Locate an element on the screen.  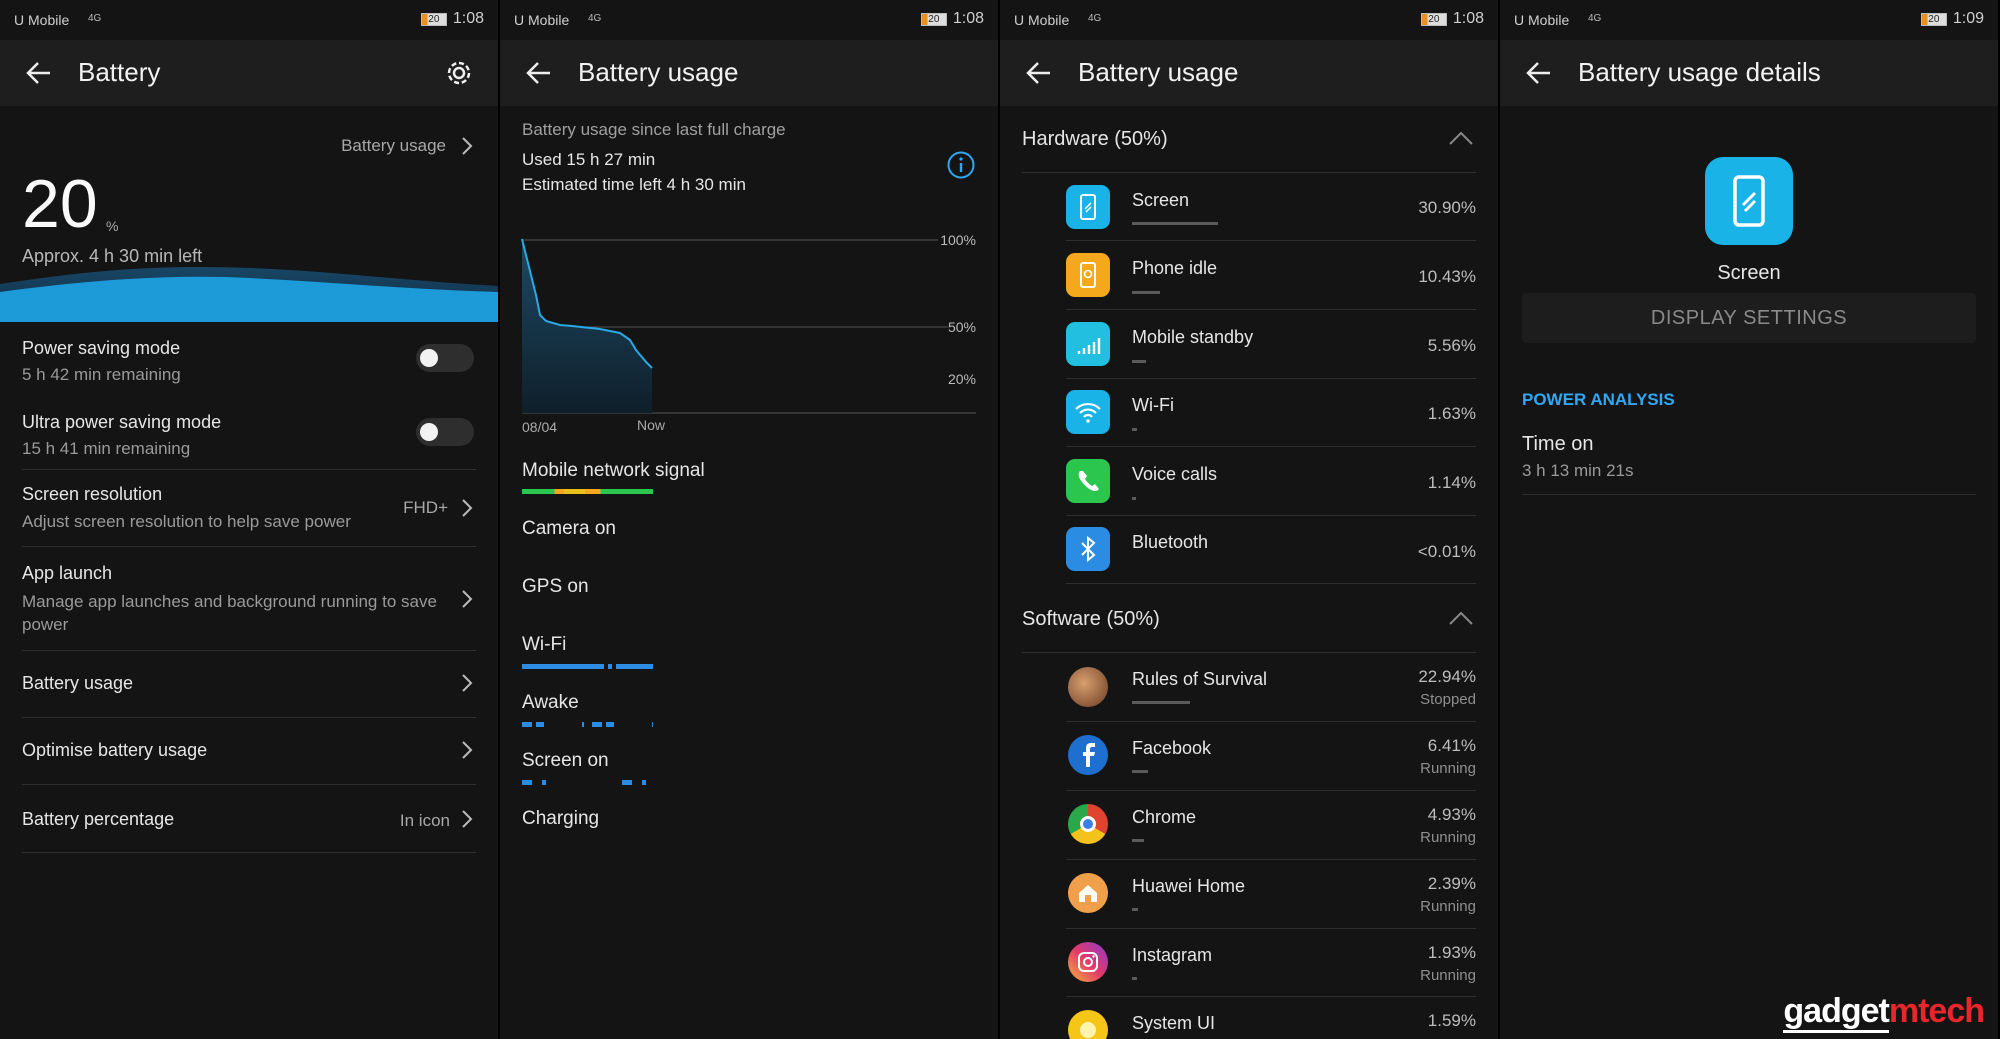
battery-percentage-label: Battery percentage is located at coordinates (98, 819).